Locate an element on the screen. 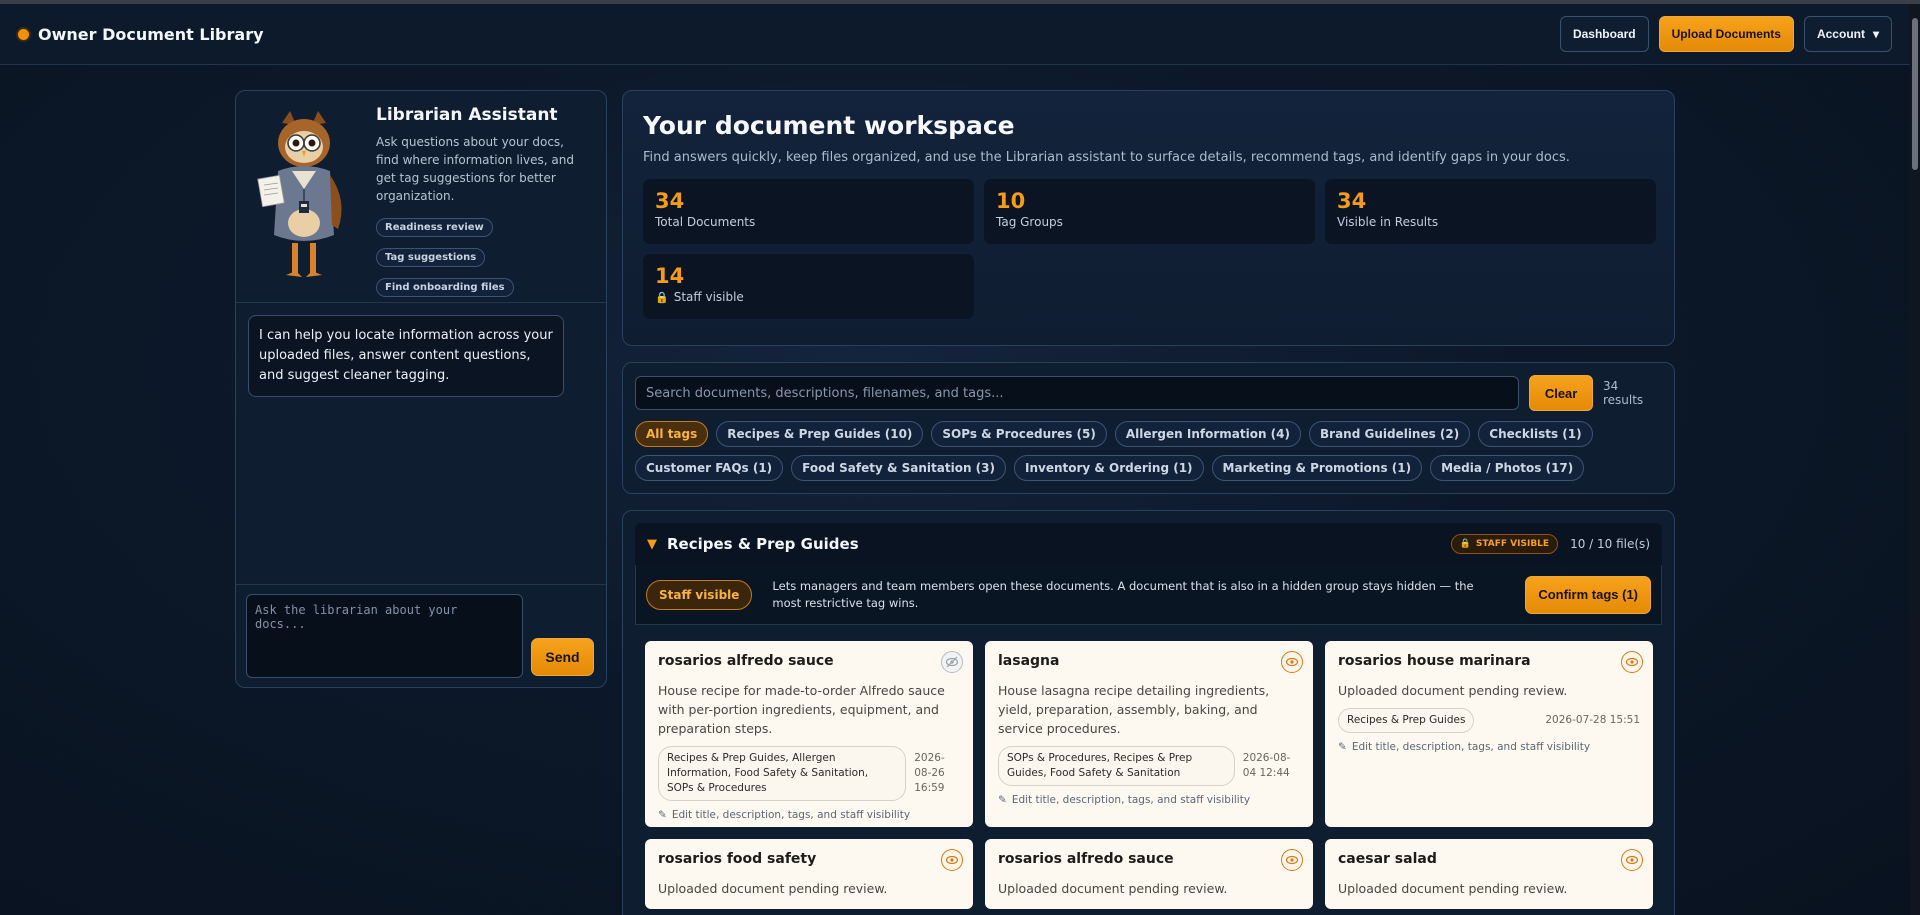  stat-label: Staff visible is located at coordinates (708, 297).